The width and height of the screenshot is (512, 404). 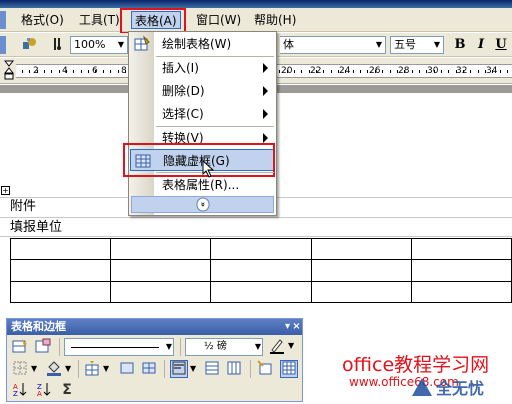 I want to click on distribute-columns-icon, so click(x=234, y=369).